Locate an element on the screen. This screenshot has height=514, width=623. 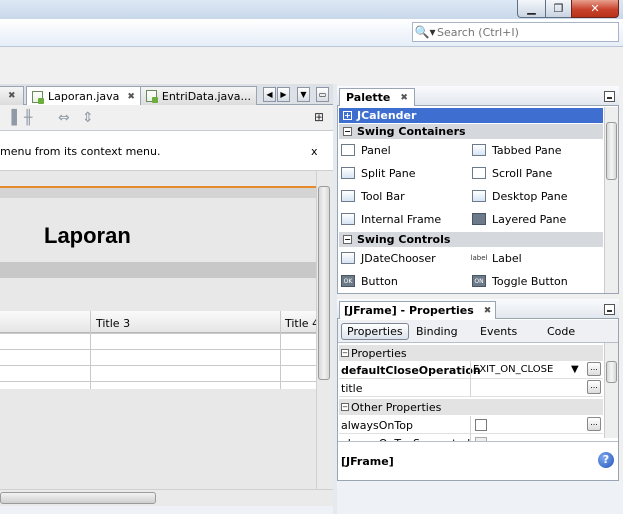
subtab-events: Events is located at coordinates (498, 331).